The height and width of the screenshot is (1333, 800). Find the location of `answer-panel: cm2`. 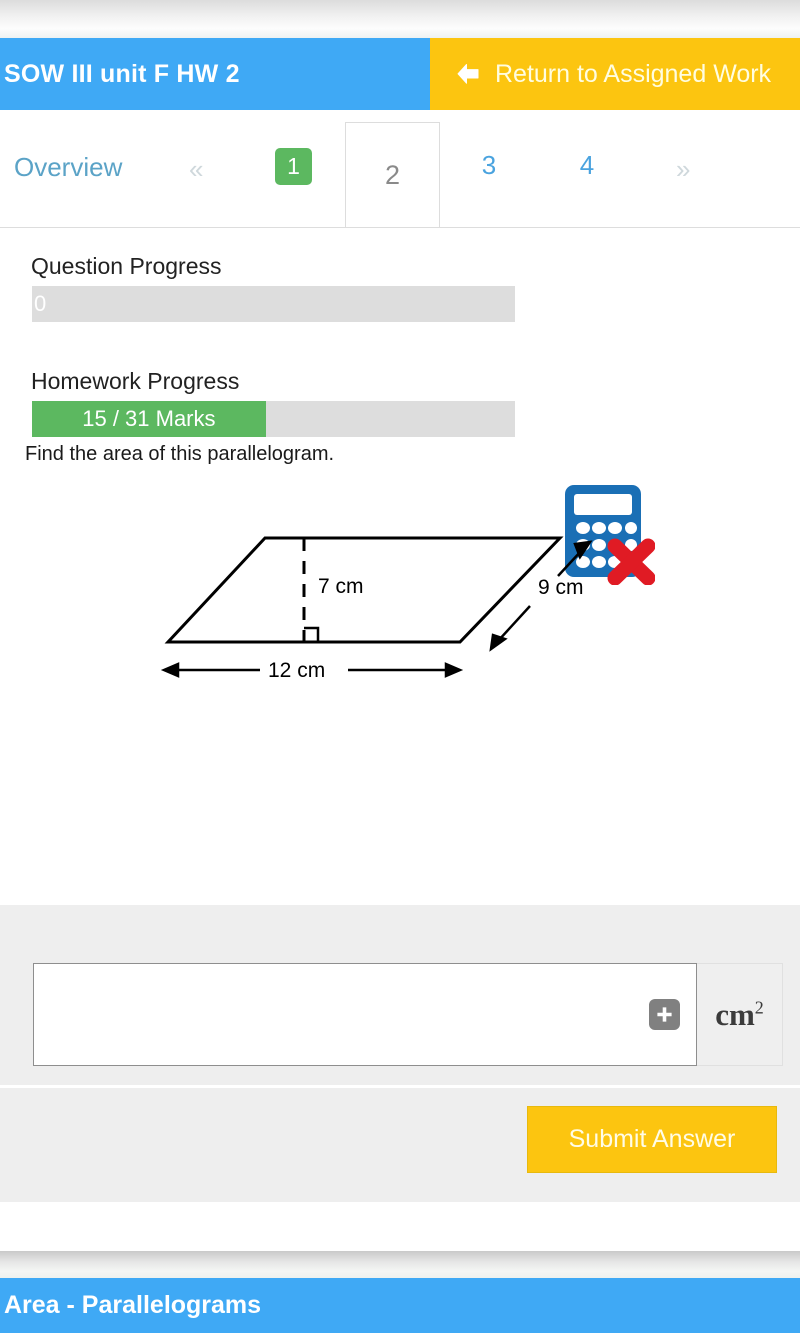

answer-panel: cm2 is located at coordinates (400, 995).